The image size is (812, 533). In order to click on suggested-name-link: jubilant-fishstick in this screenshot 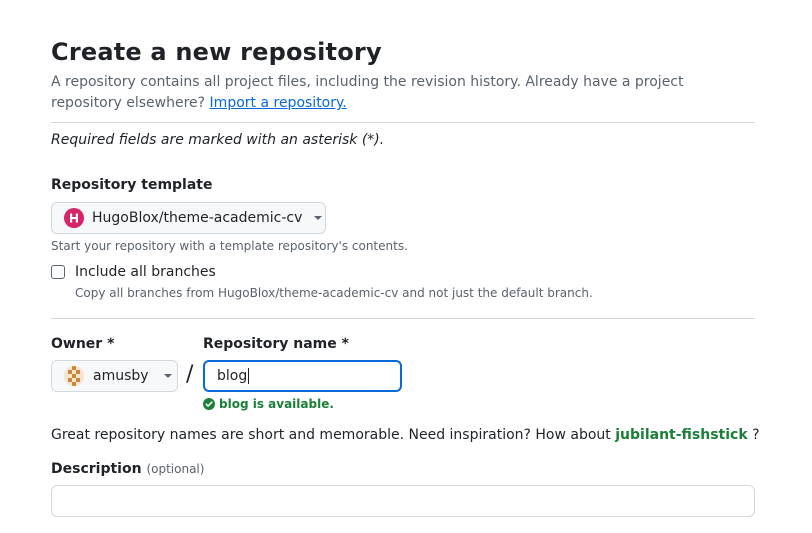, I will do `click(681, 435)`.